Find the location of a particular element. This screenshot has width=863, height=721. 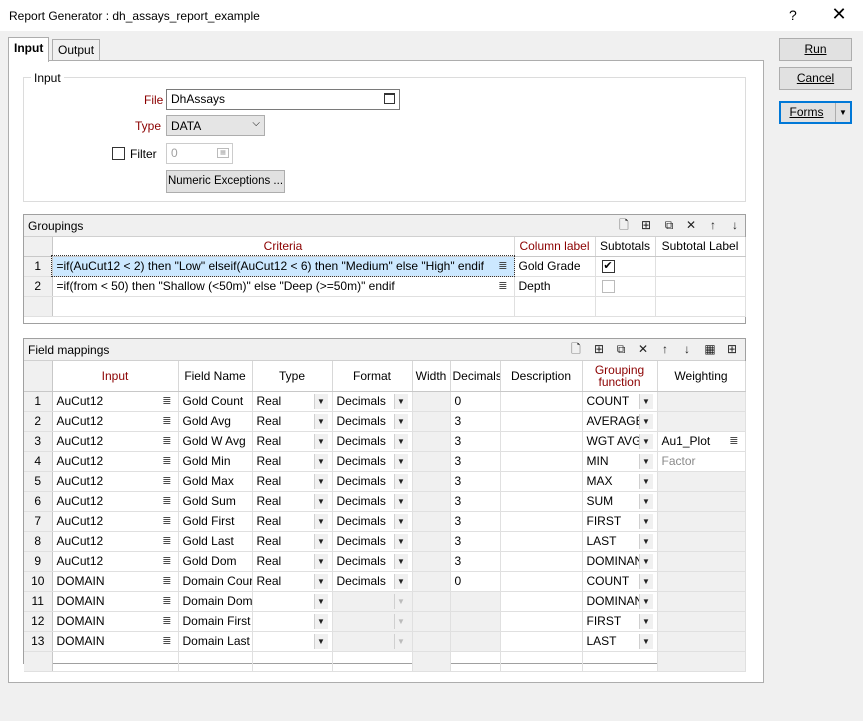

field-name-cell: Domain Last is located at coordinates (215, 641).